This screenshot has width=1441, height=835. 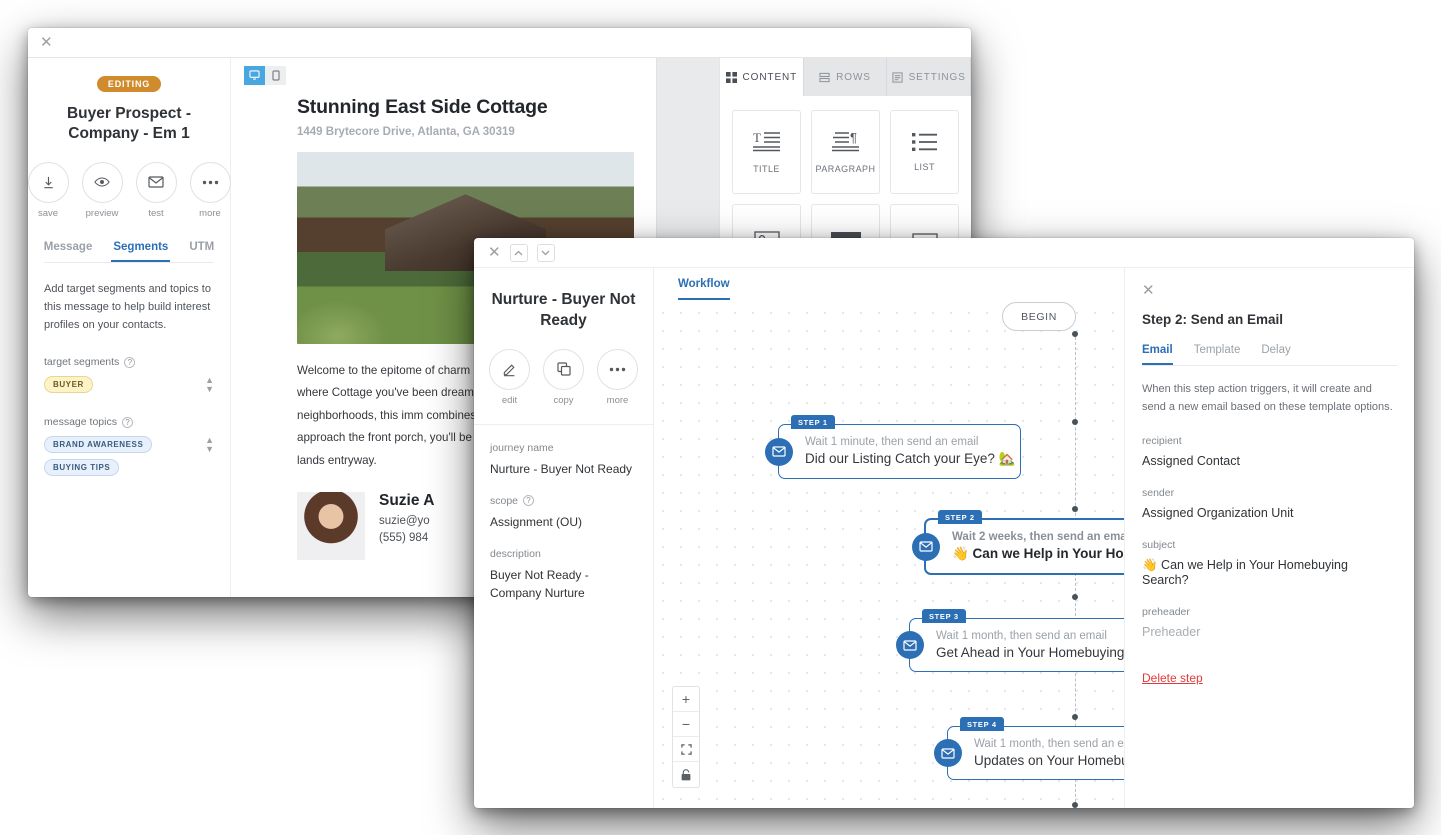 I want to click on save-label: save, so click(x=48, y=213).